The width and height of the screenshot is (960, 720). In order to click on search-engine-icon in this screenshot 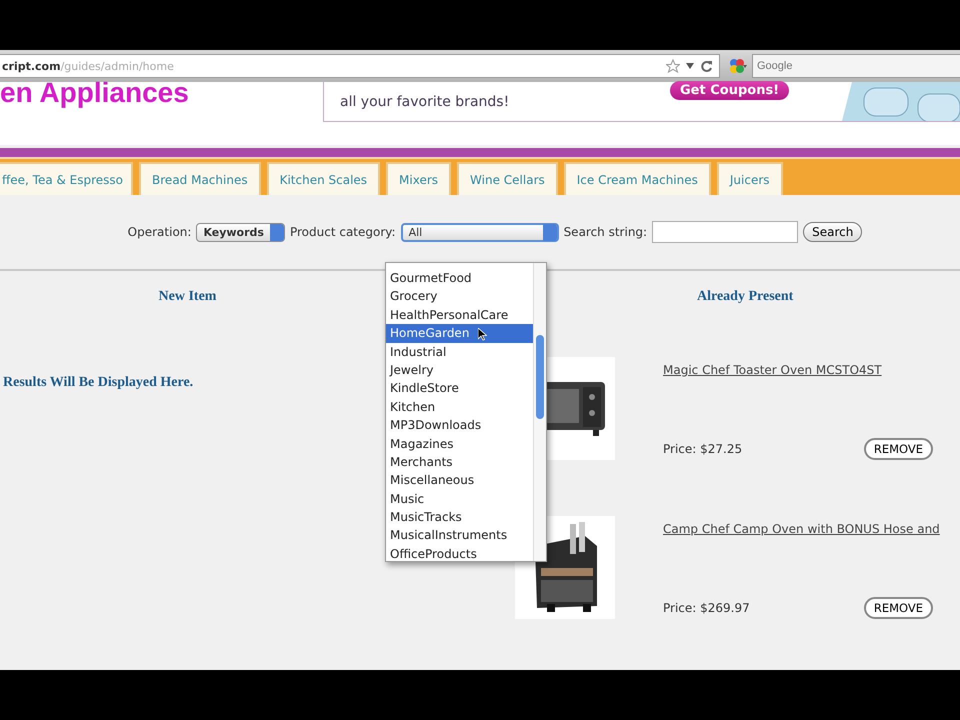, I will do `click(738, 66)`.